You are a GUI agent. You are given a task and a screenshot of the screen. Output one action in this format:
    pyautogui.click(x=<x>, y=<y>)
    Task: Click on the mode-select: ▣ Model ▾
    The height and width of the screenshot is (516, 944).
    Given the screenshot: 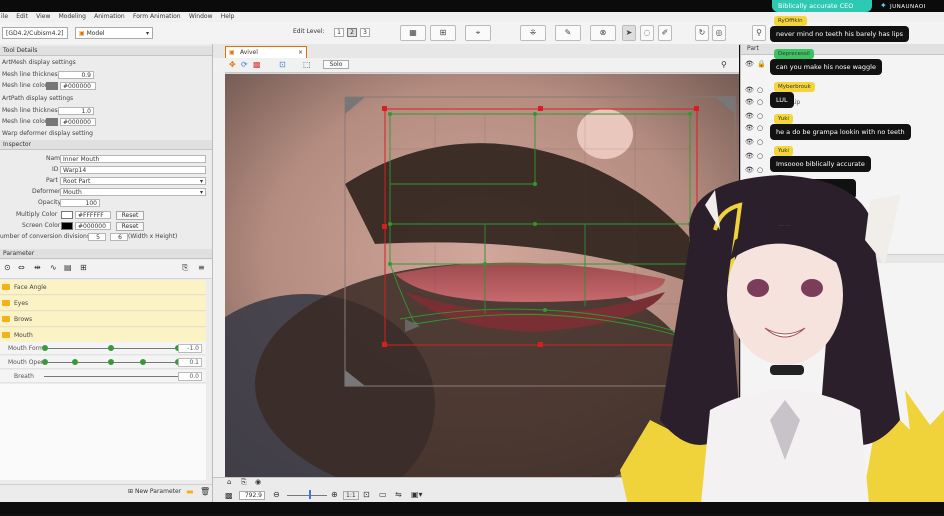 What is the action you would take?
    pyautogui.click(x=114, y=33)
    